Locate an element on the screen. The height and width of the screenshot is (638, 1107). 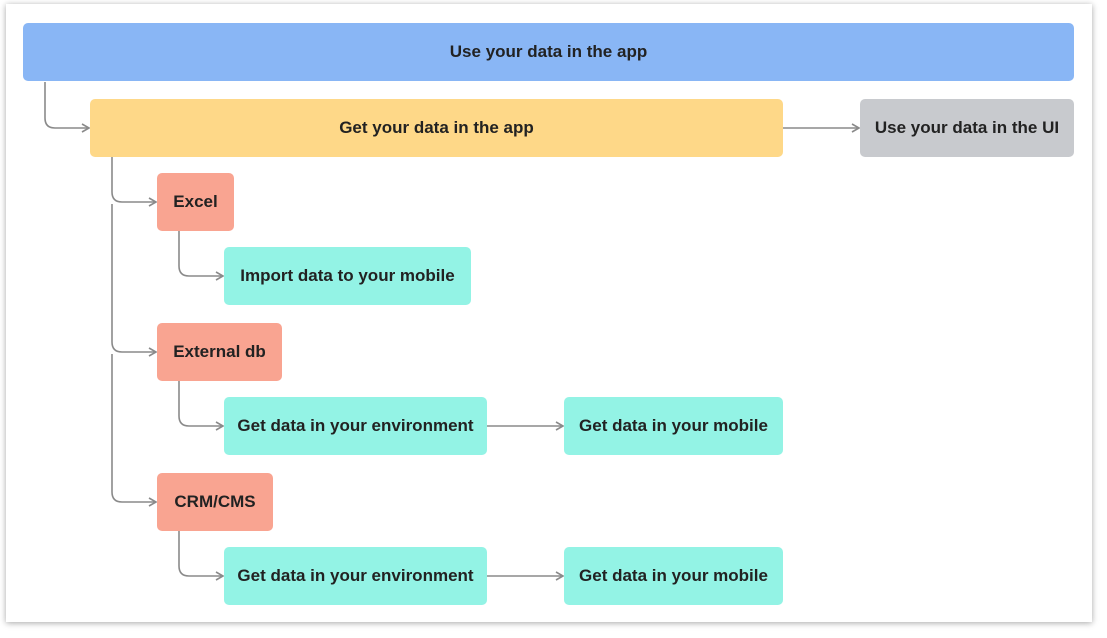
connector-to-crm-cms is located at coordinates (134, 430).